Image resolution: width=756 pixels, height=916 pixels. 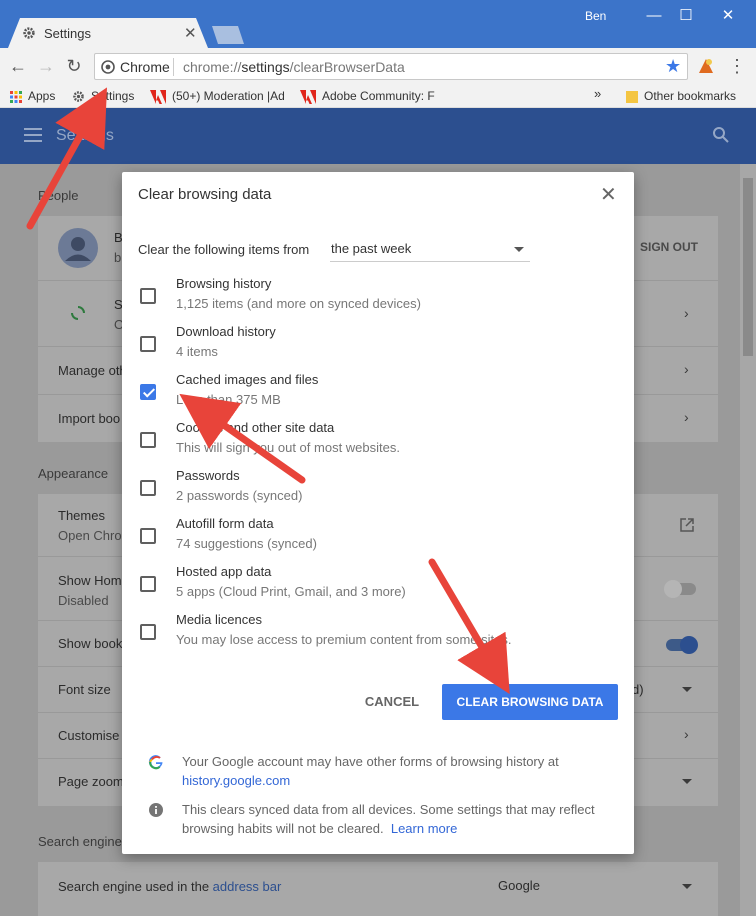 What do you see at coordinates (29, 33) in the screenshot?
I see `gear-icon` at bounding box center [29, 33].